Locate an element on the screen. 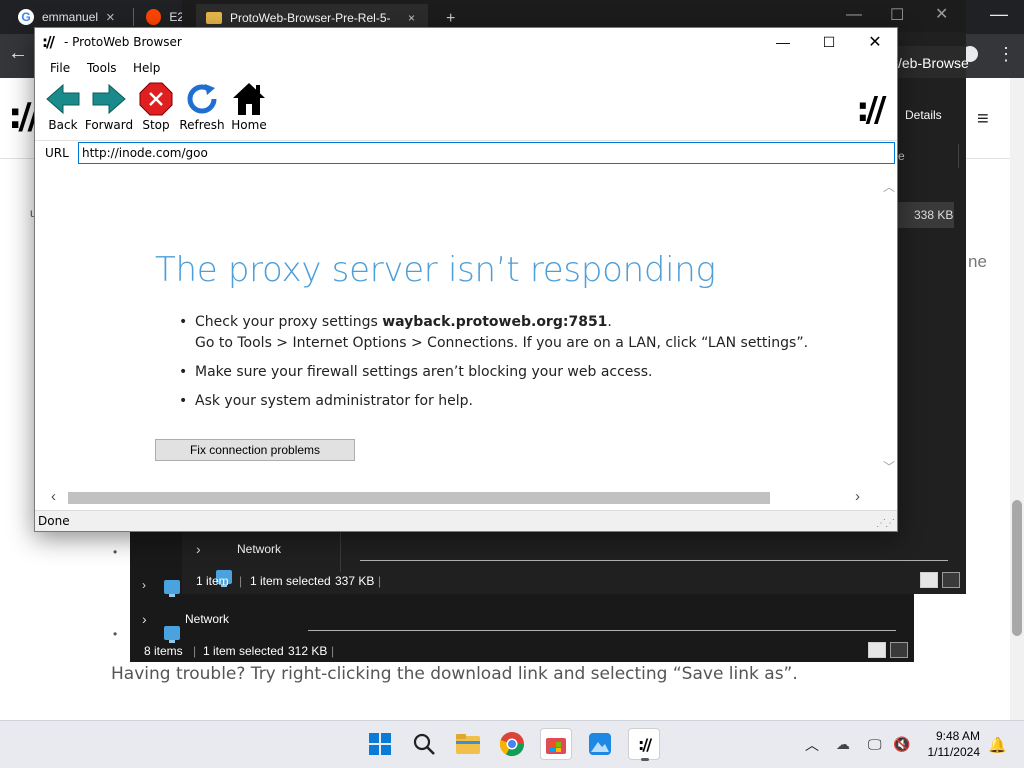 Image resolution: width=1024 pixels, height=768 pixels. store-icon is located at coordinates (556, 744).